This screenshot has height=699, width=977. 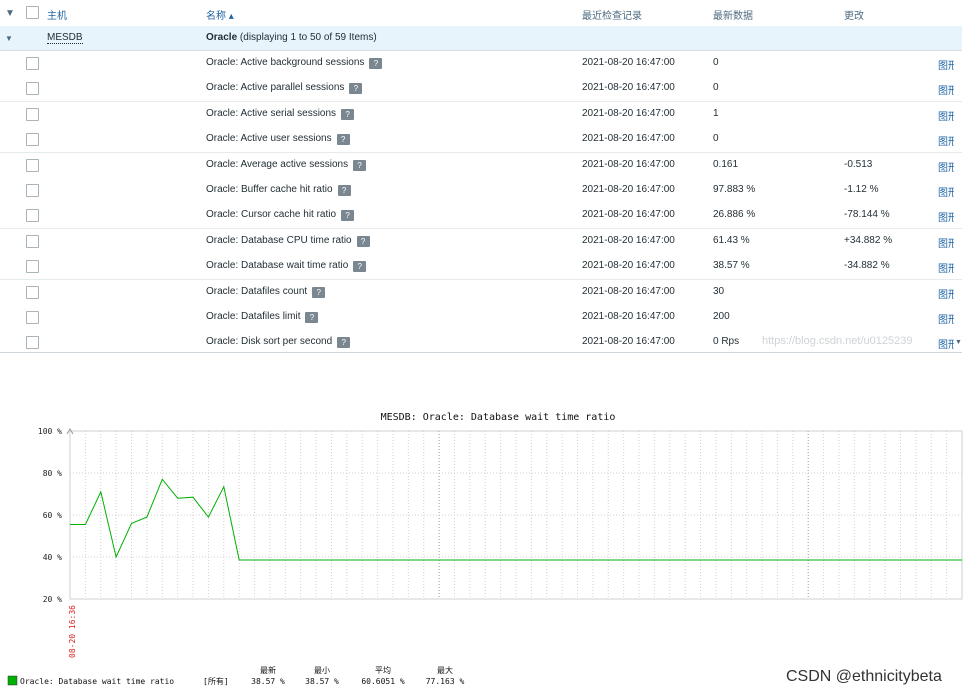 I want to click on collapse-all-icon: ▼, so click(x=10, y=13).